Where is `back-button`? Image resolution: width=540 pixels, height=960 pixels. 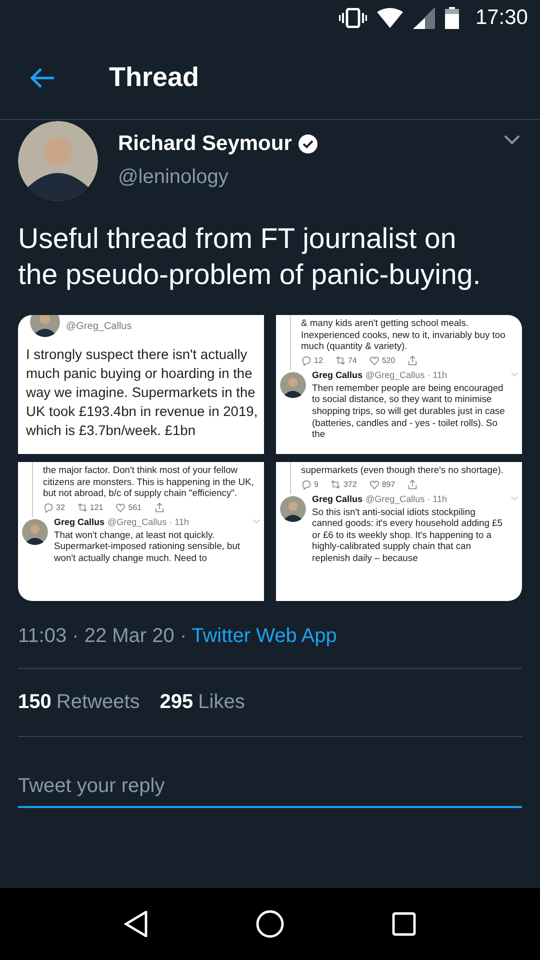 back-button is located at coordinates (42, 77).